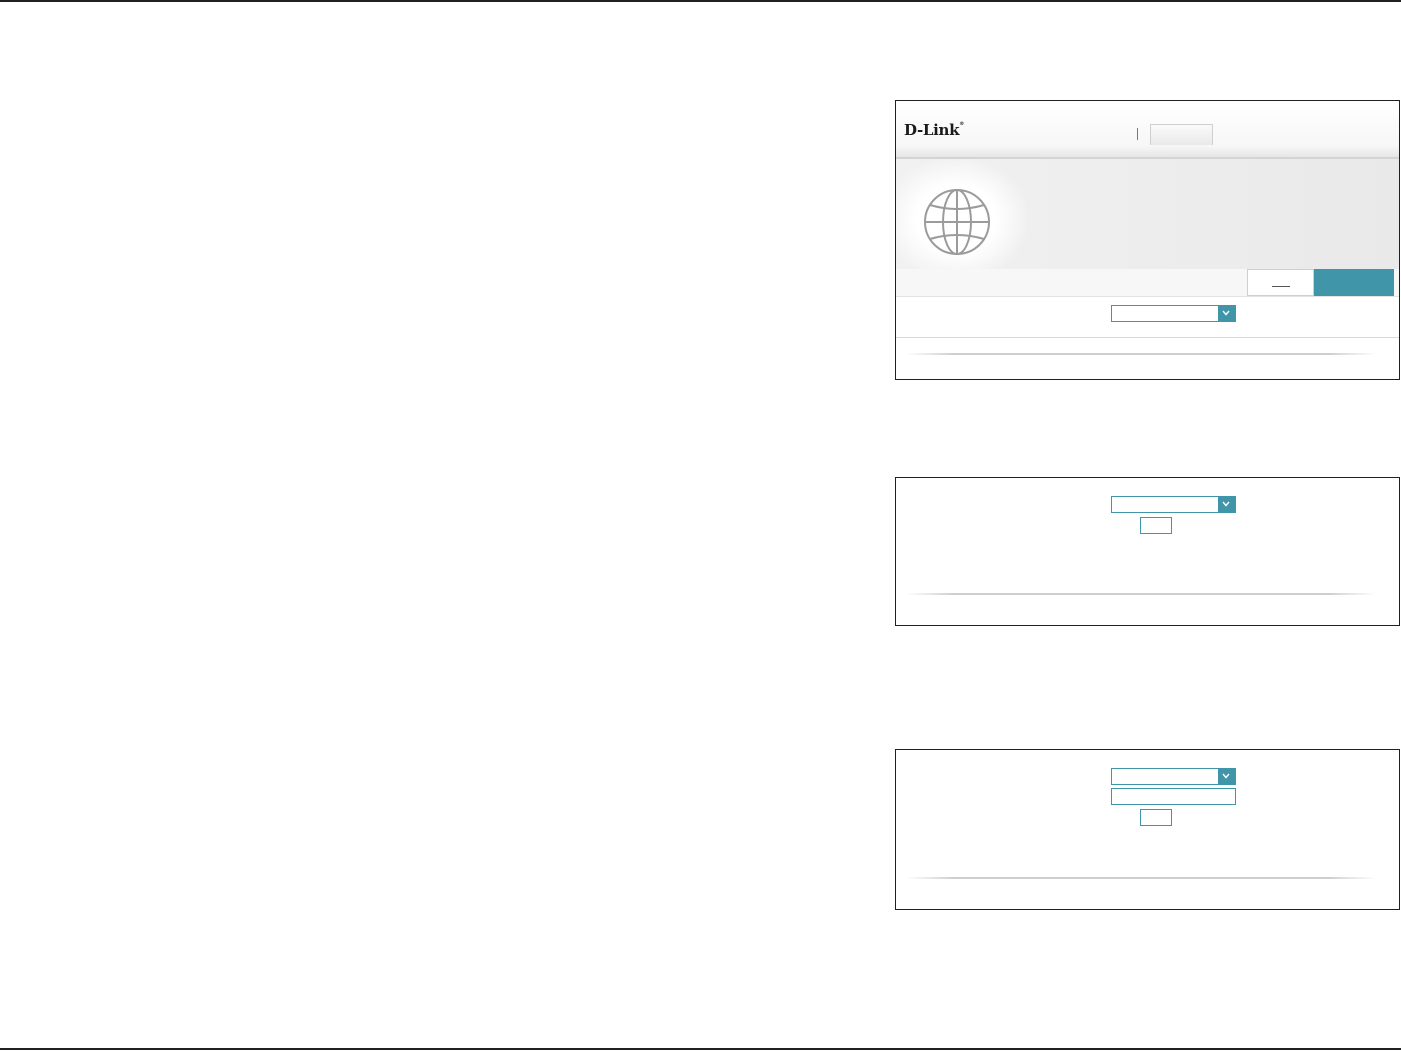 This screenshot has height=1051, width=1401. Describe the element at coordinates (1147, 130) in the screenshot. I see `header-bar: D-Link®` at that location.